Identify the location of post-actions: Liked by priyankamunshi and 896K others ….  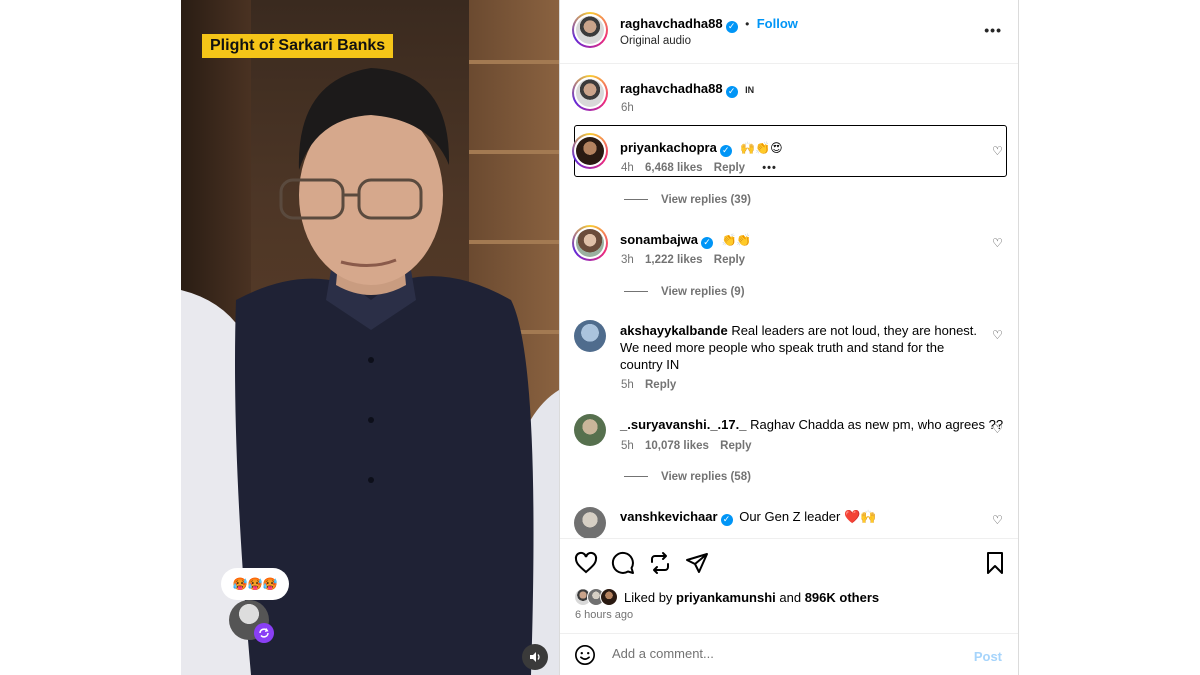
(789, 585).